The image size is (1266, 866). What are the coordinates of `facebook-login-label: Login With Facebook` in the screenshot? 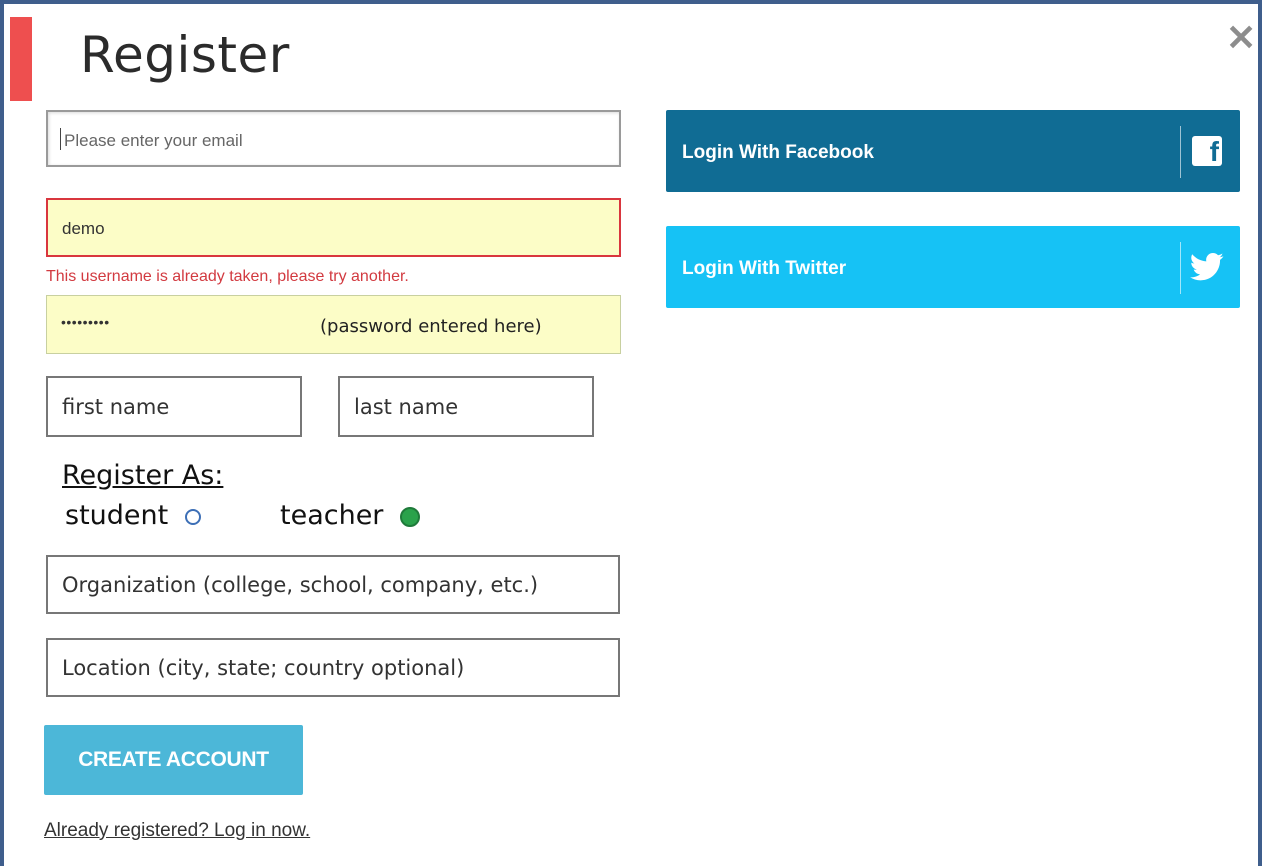 It's located at (778, 152).